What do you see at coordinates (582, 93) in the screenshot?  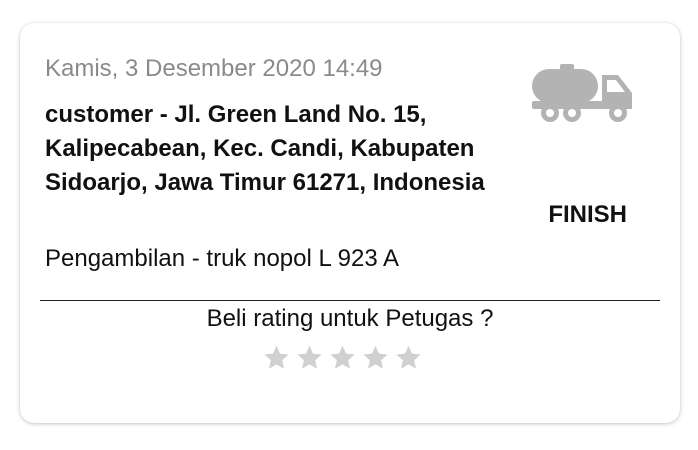 I see `tanker-truck-icon` at bounding box center [582, 93].